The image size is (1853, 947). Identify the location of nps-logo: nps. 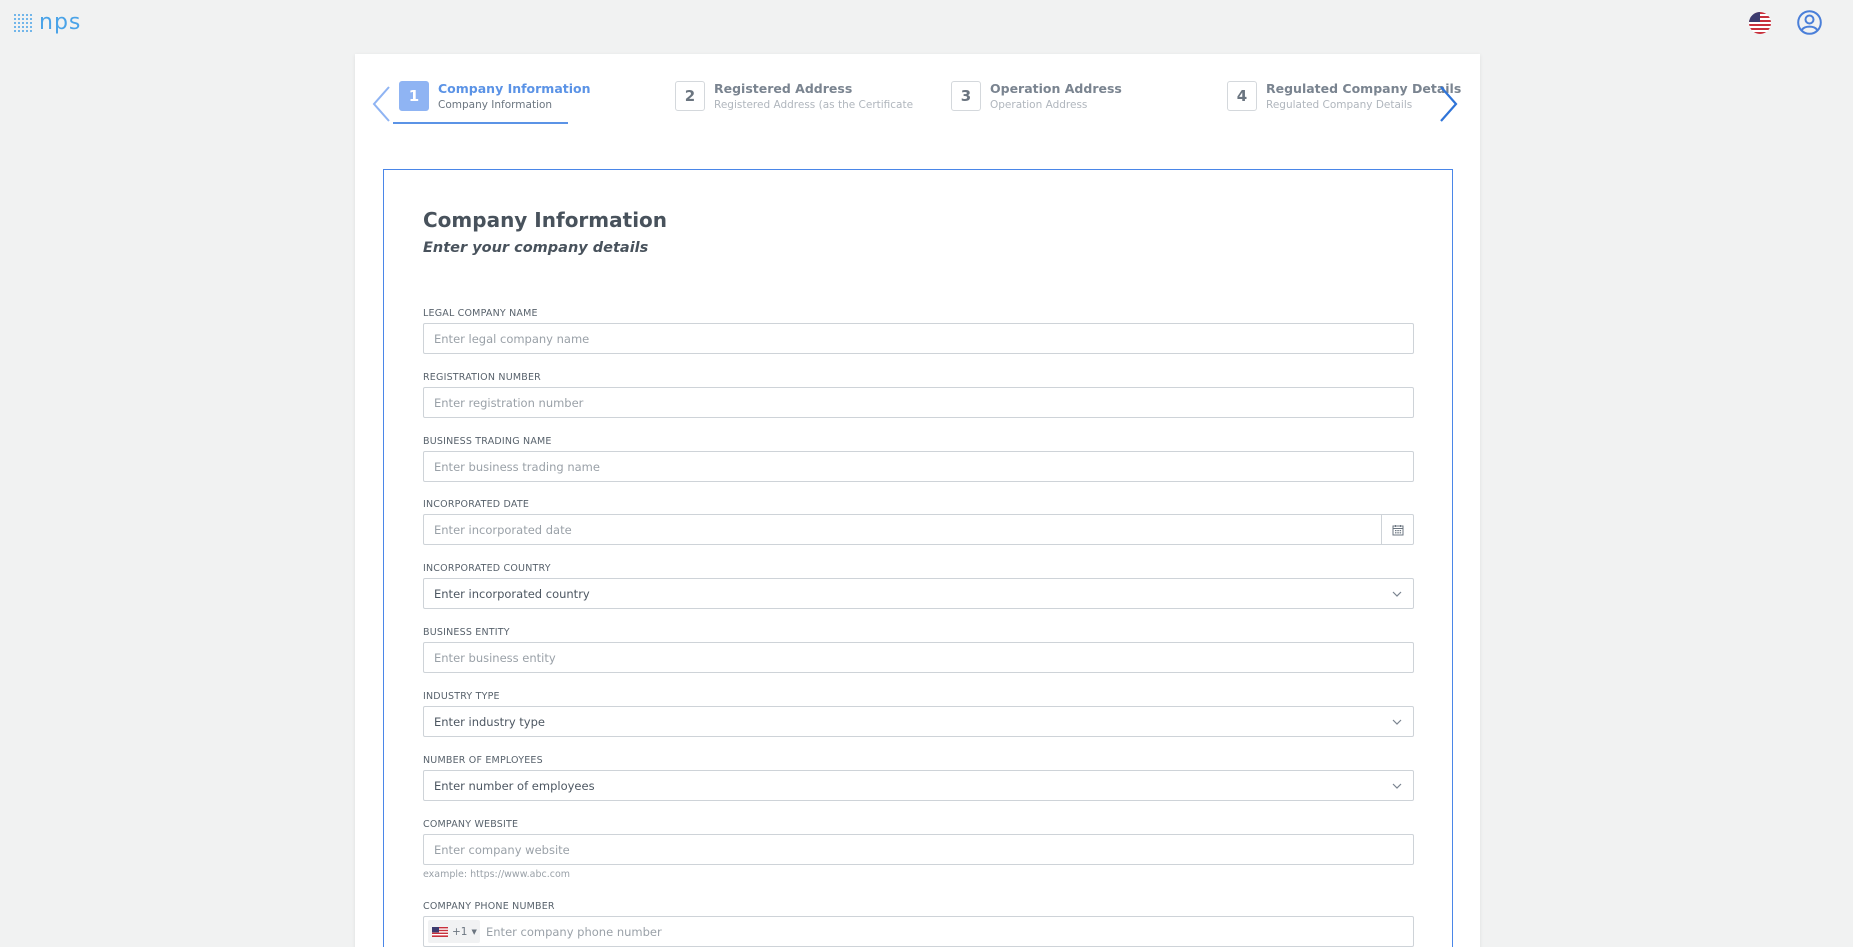
(47, 23).